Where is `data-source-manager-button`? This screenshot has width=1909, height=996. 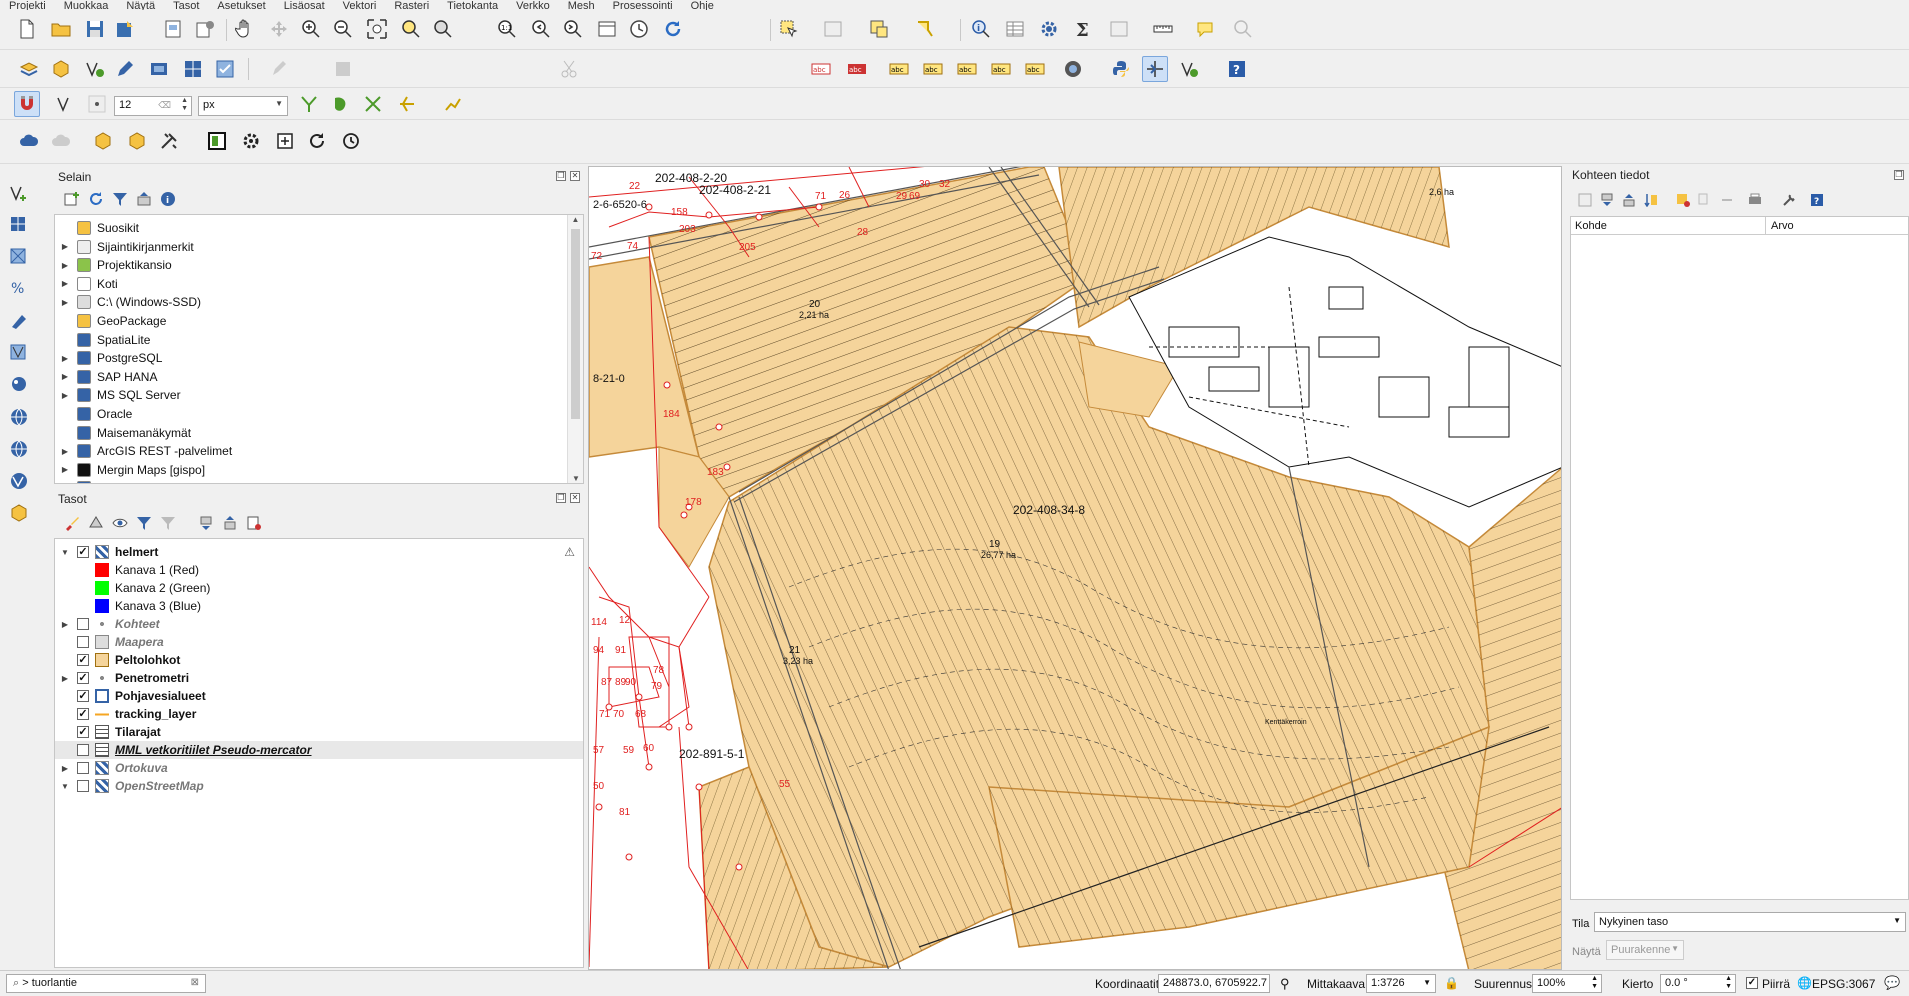
data-source-manager-button is located at coordinates (29, 69).